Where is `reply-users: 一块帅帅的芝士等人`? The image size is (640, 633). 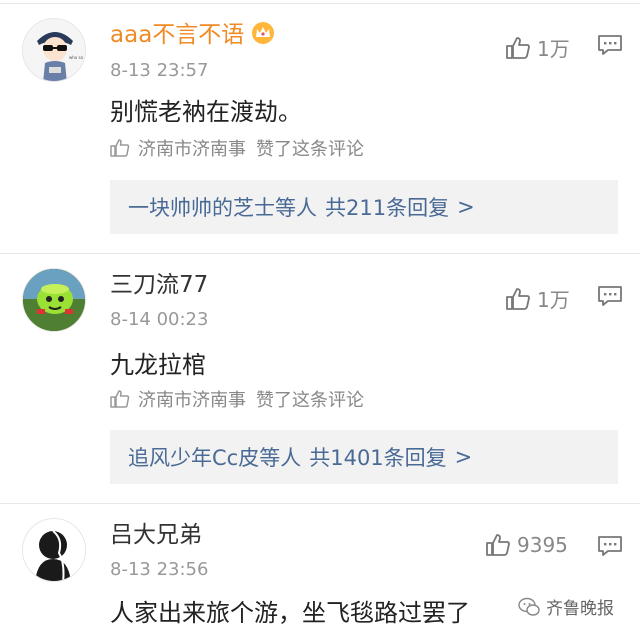
reply-users: 一块帅帅的芝士等人 is located at coordinates (222, 208).